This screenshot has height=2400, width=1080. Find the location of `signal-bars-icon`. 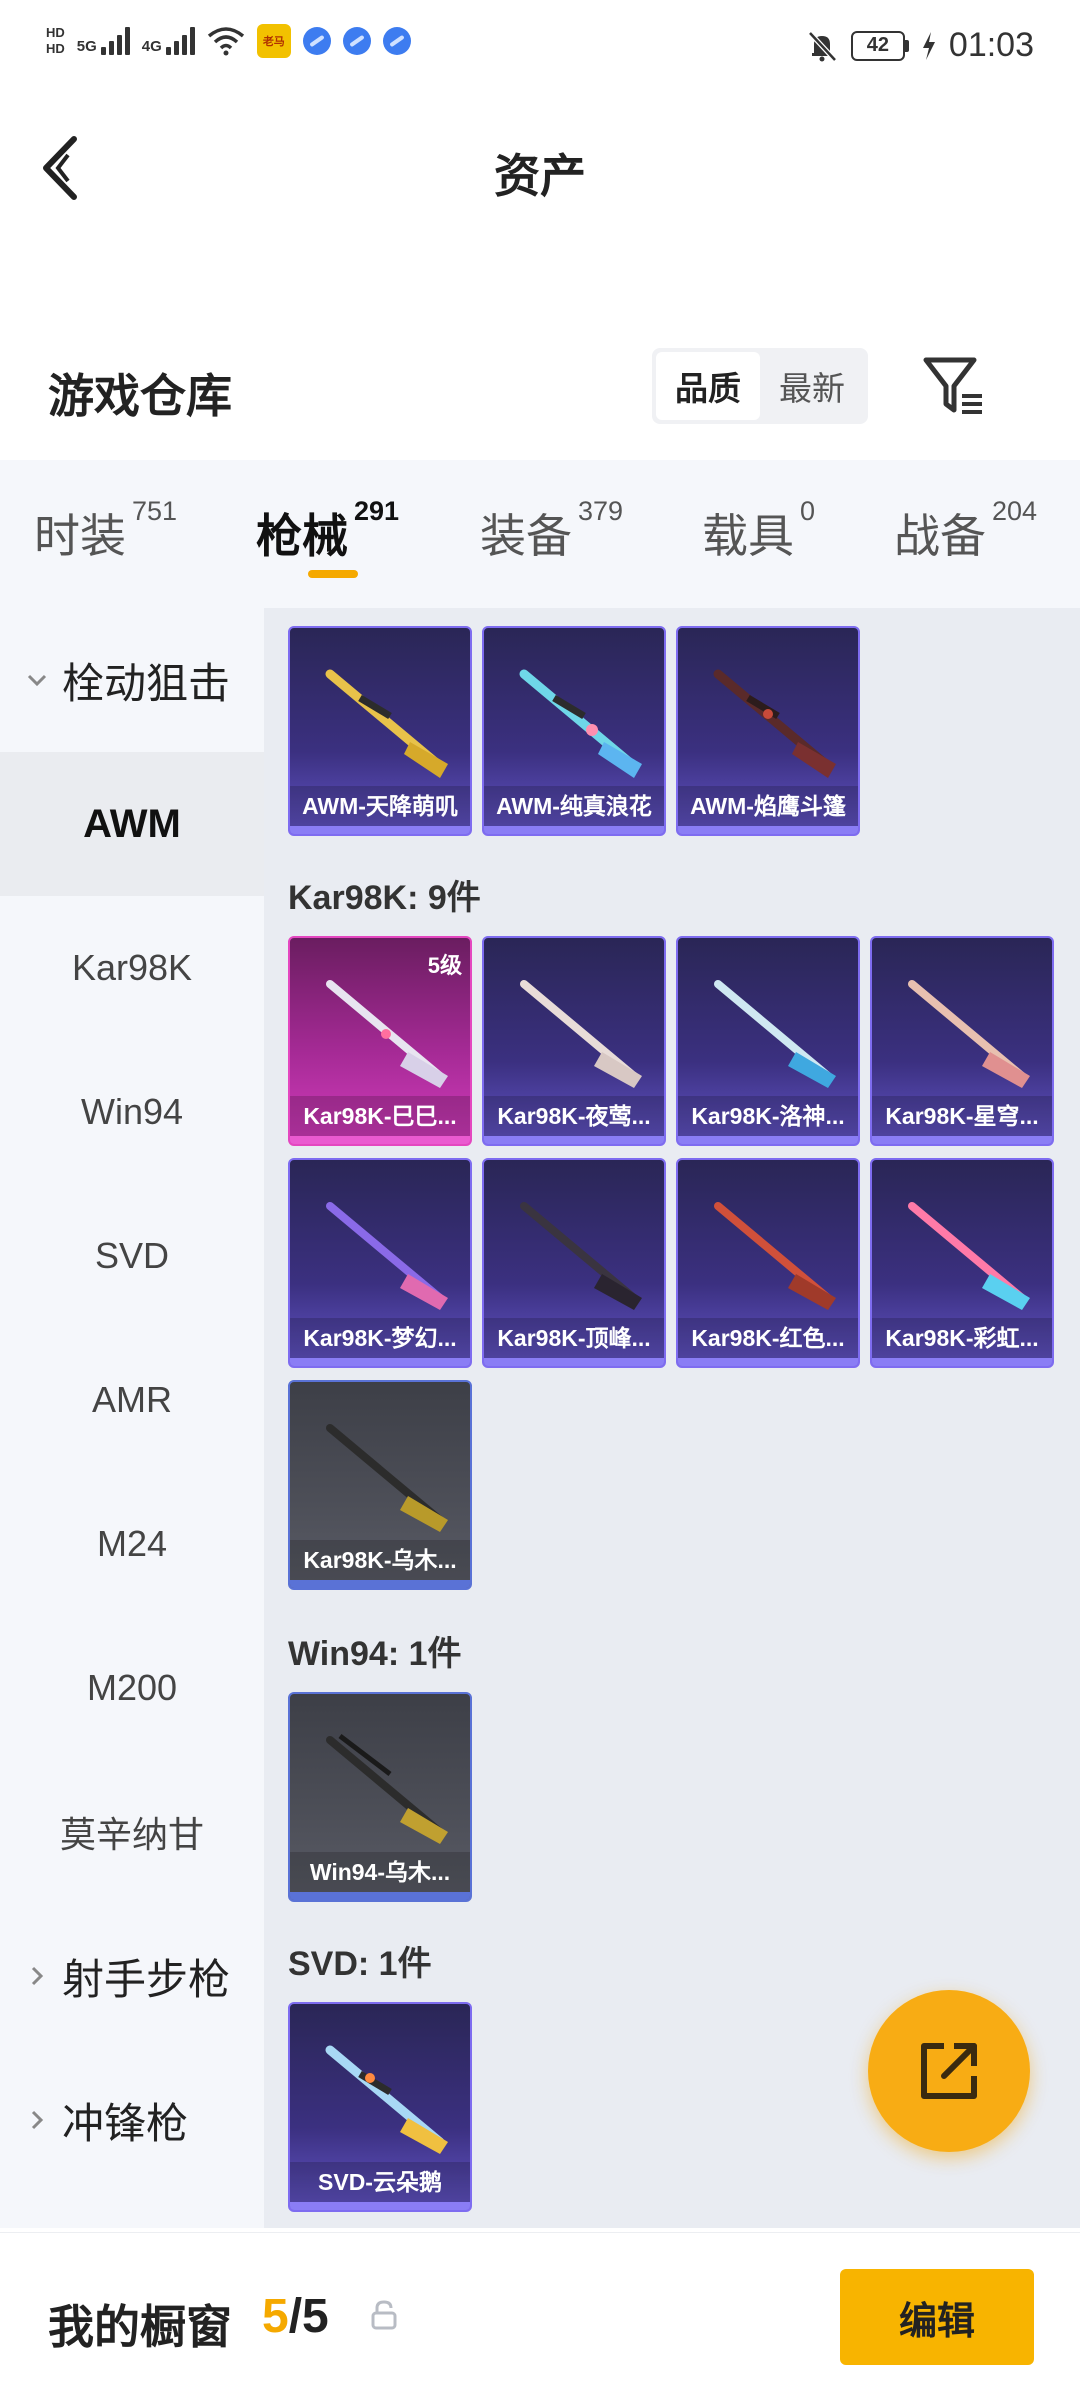

signal-bars-icon is located at coordinates (180, 41).